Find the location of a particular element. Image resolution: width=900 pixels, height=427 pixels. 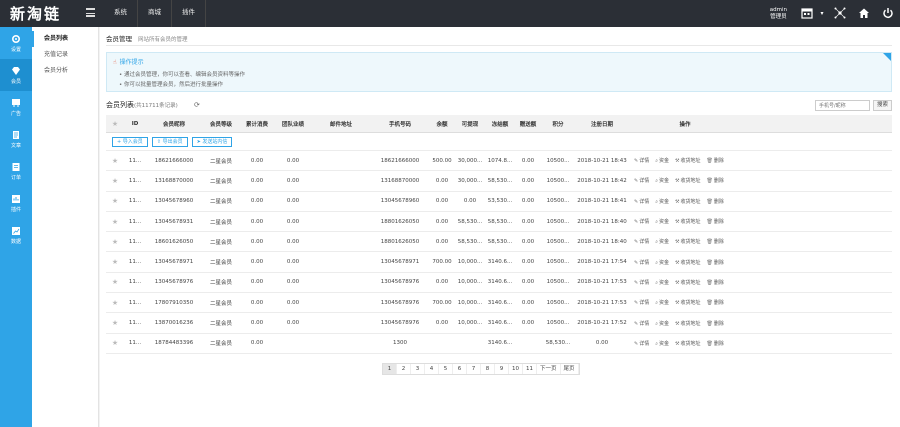

page-link: 10 is located at coordinates (516, 369).